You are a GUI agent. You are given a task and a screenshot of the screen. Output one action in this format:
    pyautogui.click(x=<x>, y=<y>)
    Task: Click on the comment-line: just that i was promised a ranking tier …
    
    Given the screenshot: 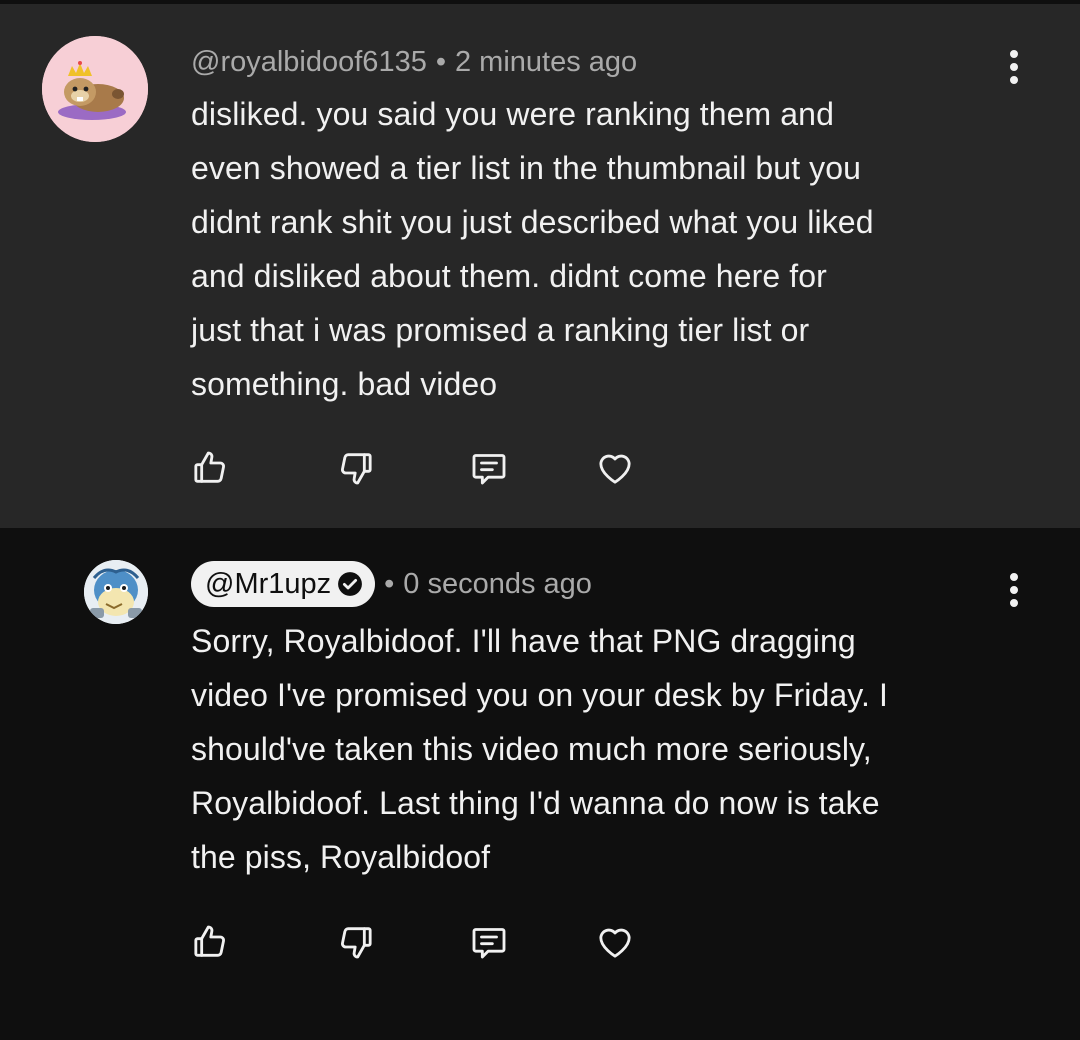 What is the action you would take?
    pyautogui.click(x=500, y=330)
    